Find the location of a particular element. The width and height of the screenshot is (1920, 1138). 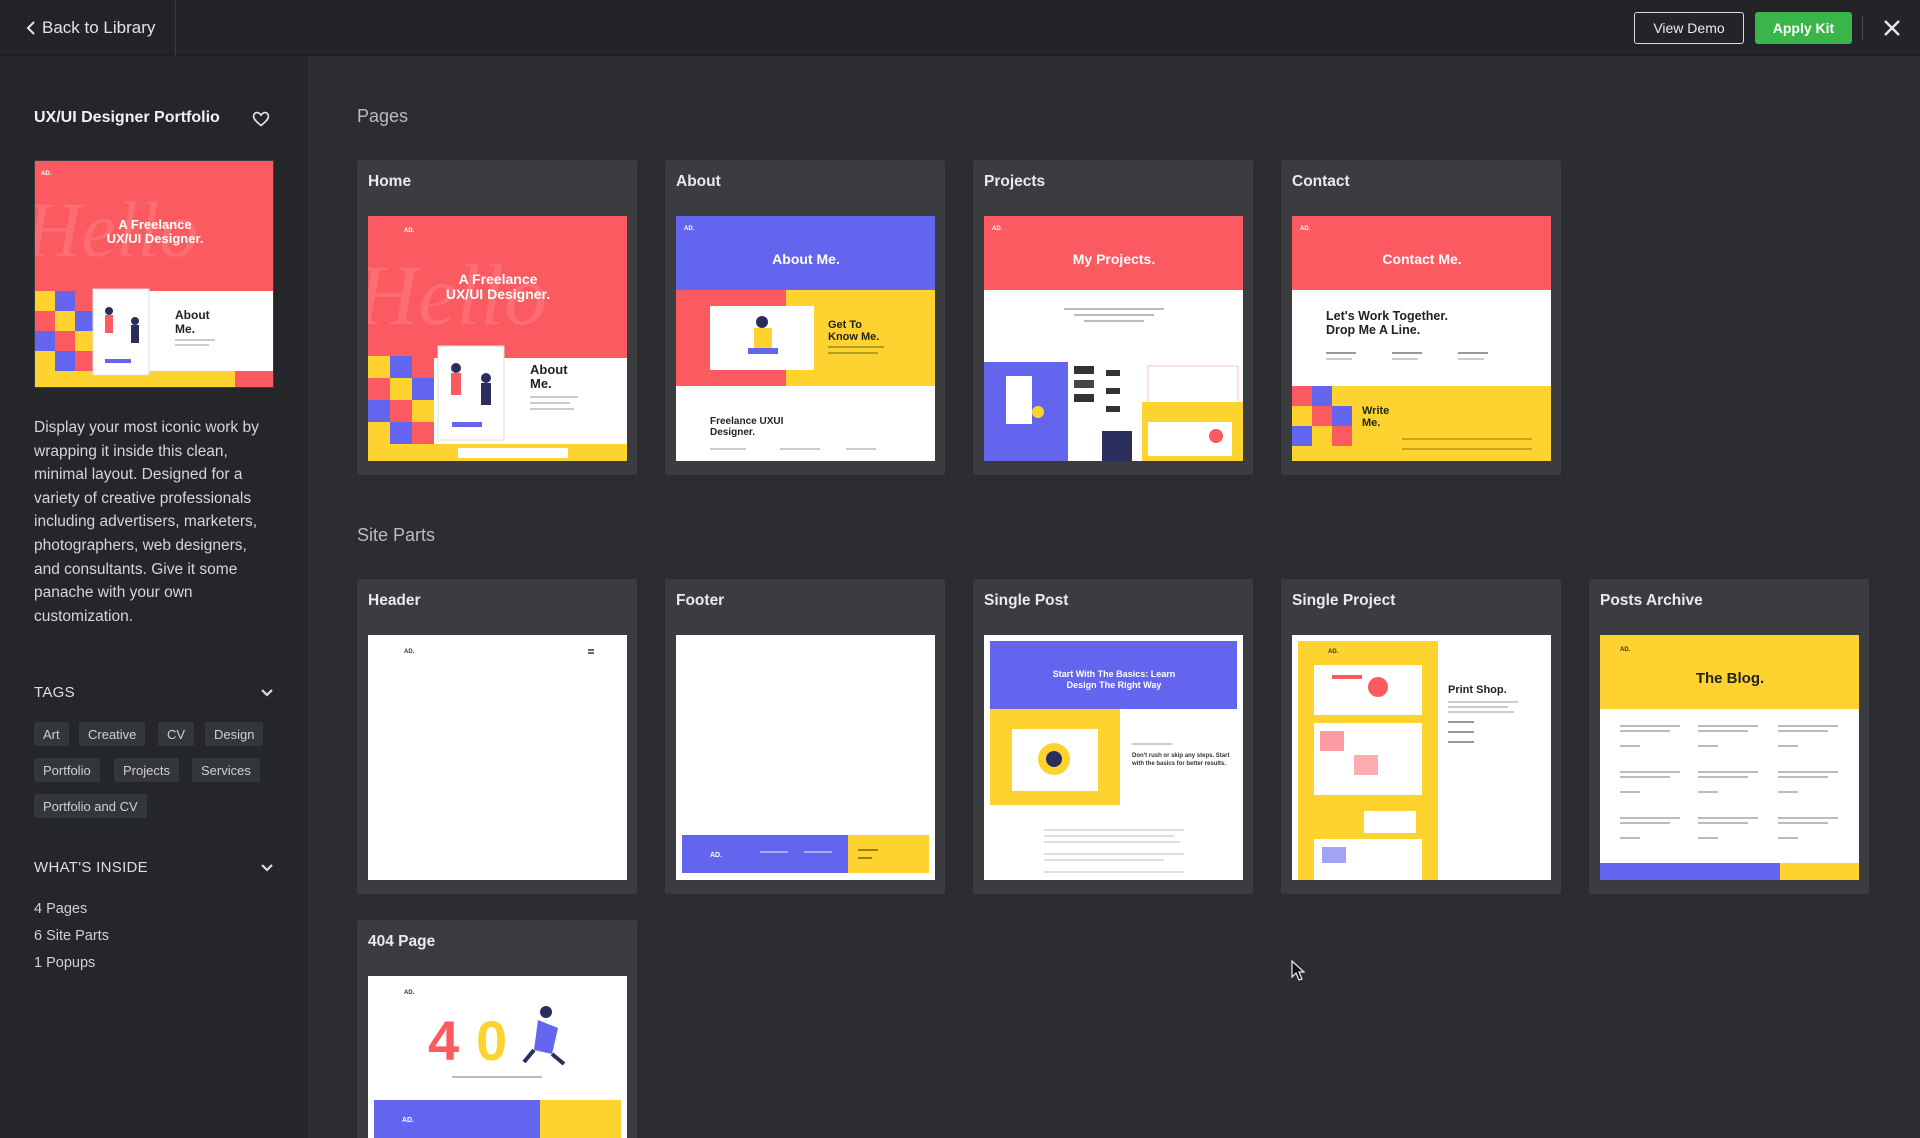

part-card-header: Header AD. is located at coordinates (497, 736).